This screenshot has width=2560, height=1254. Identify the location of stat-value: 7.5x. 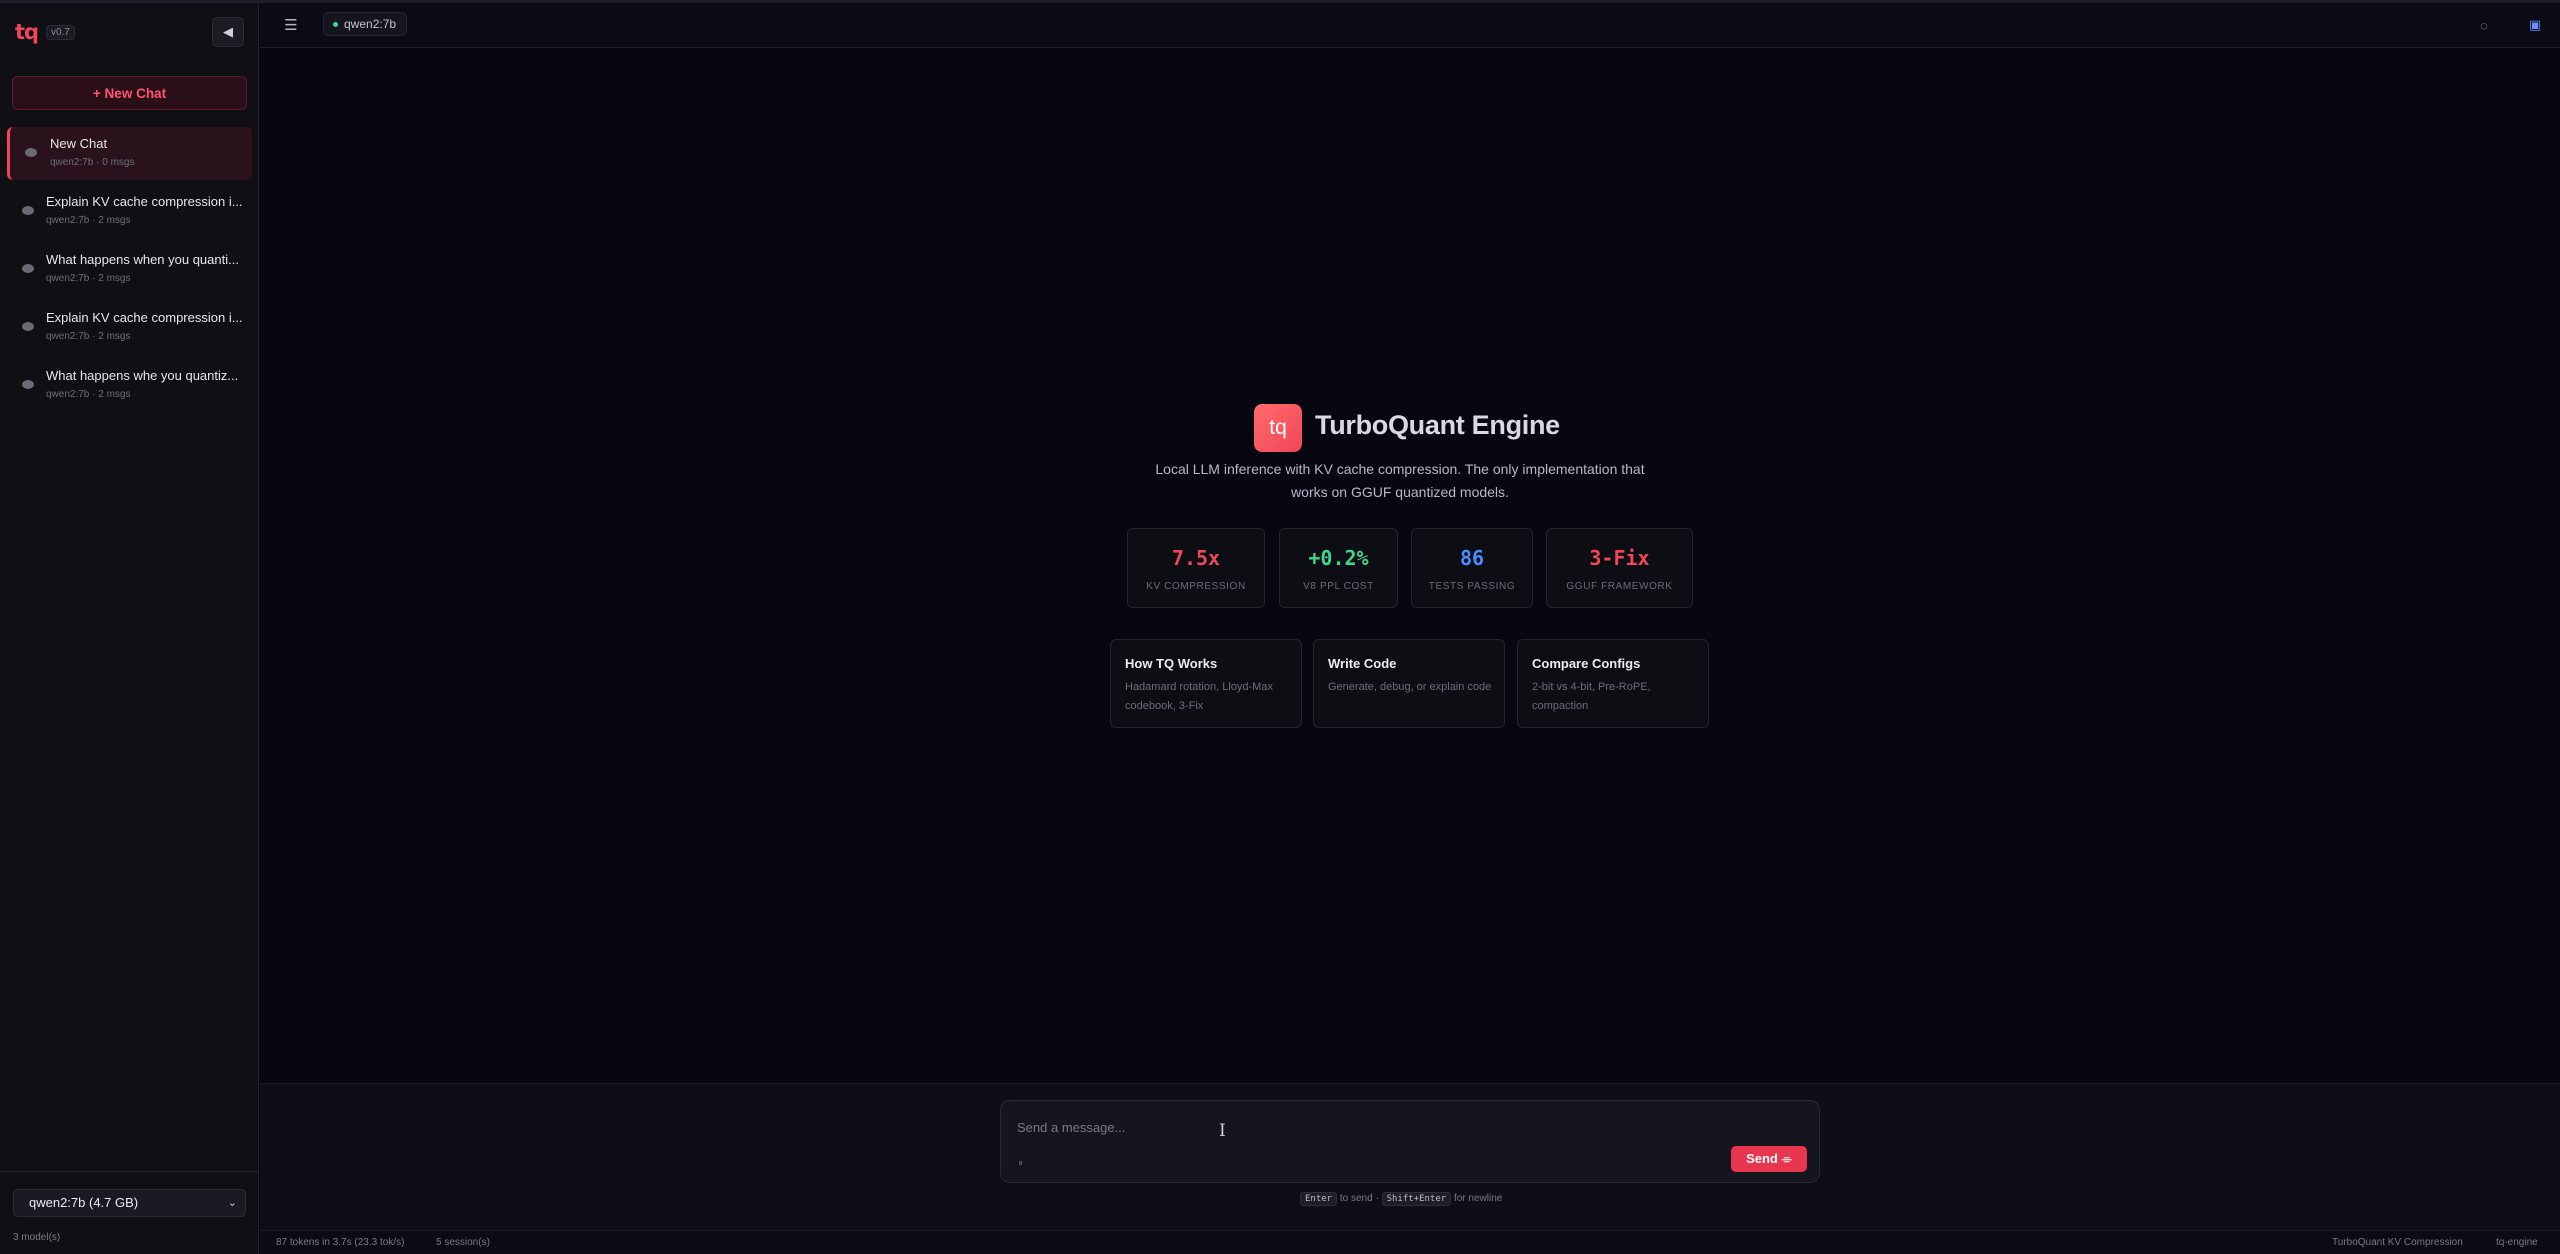
(1196, 558).